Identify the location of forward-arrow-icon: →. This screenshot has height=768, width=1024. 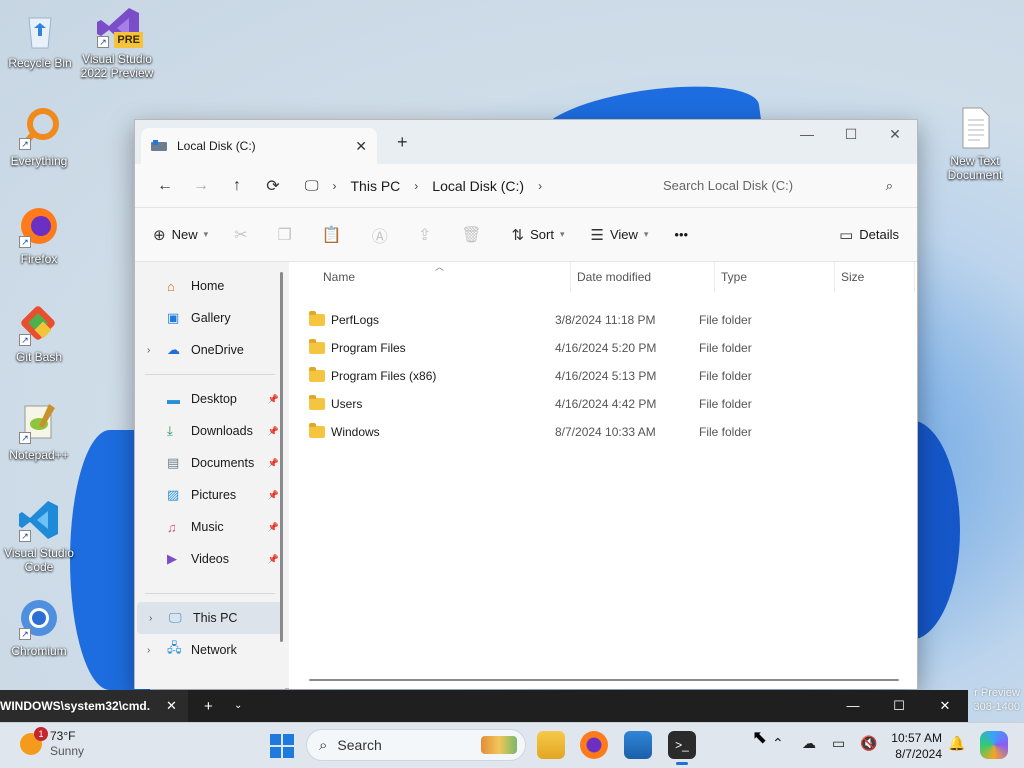
(201, 186).